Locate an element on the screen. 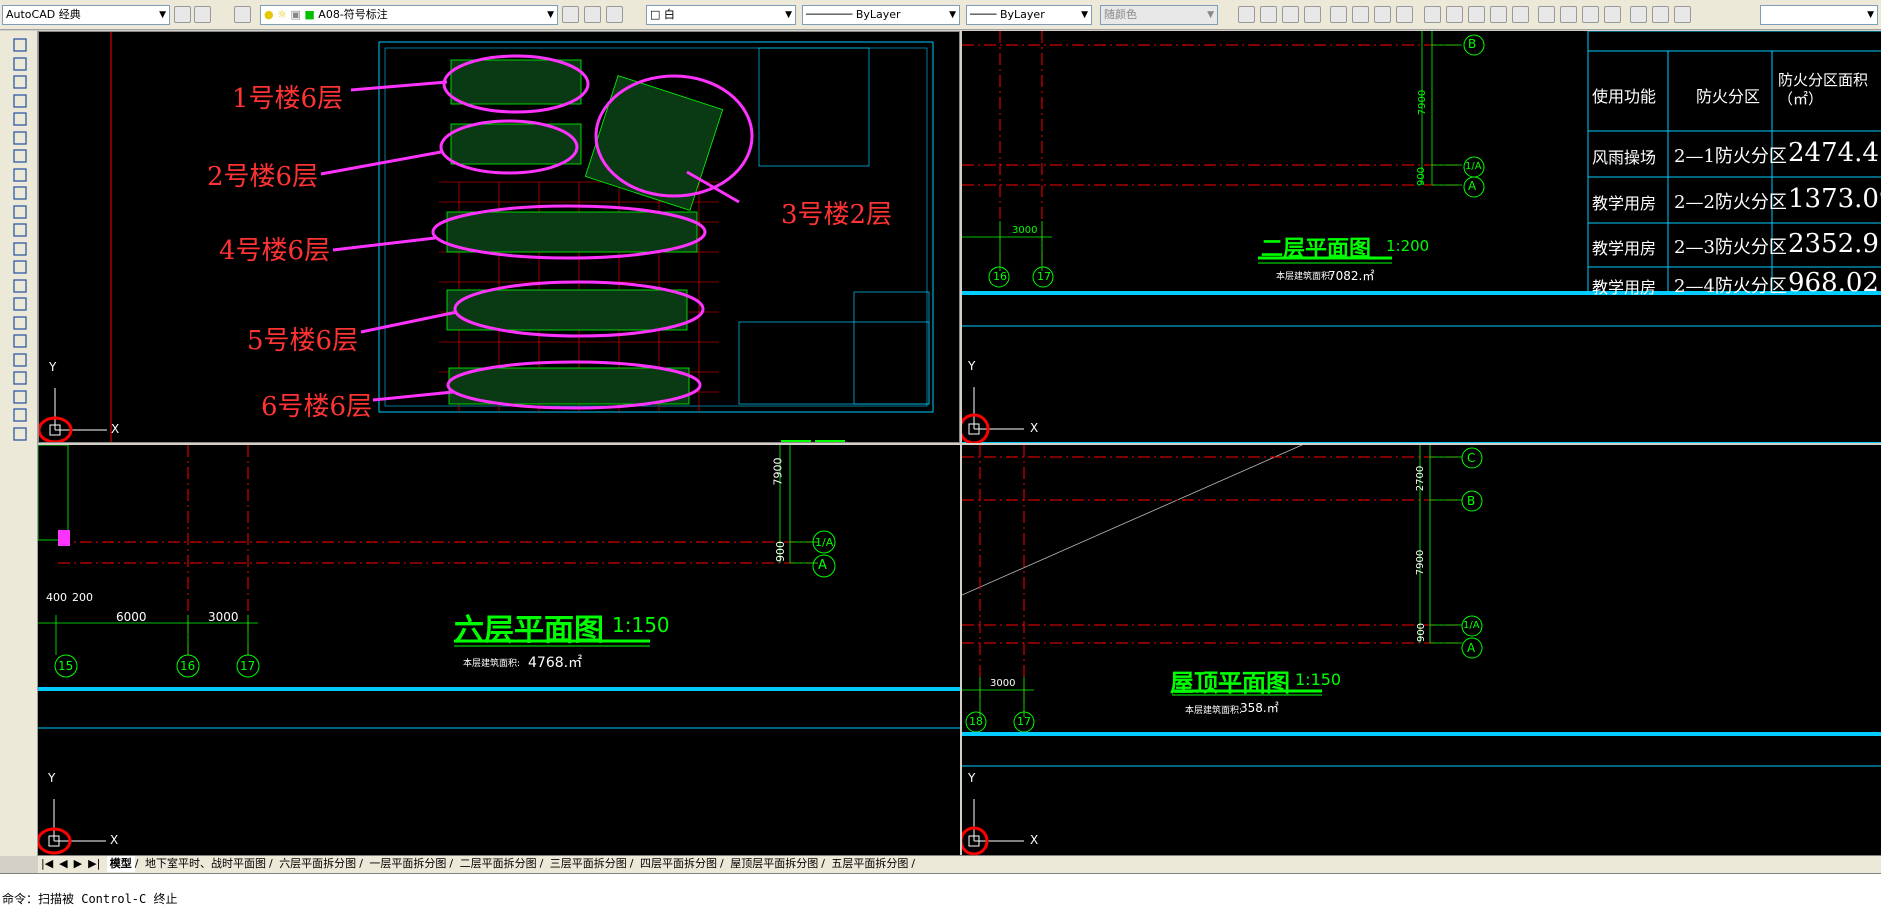  make-layer-current-icon is located at coordinates (570, 14).